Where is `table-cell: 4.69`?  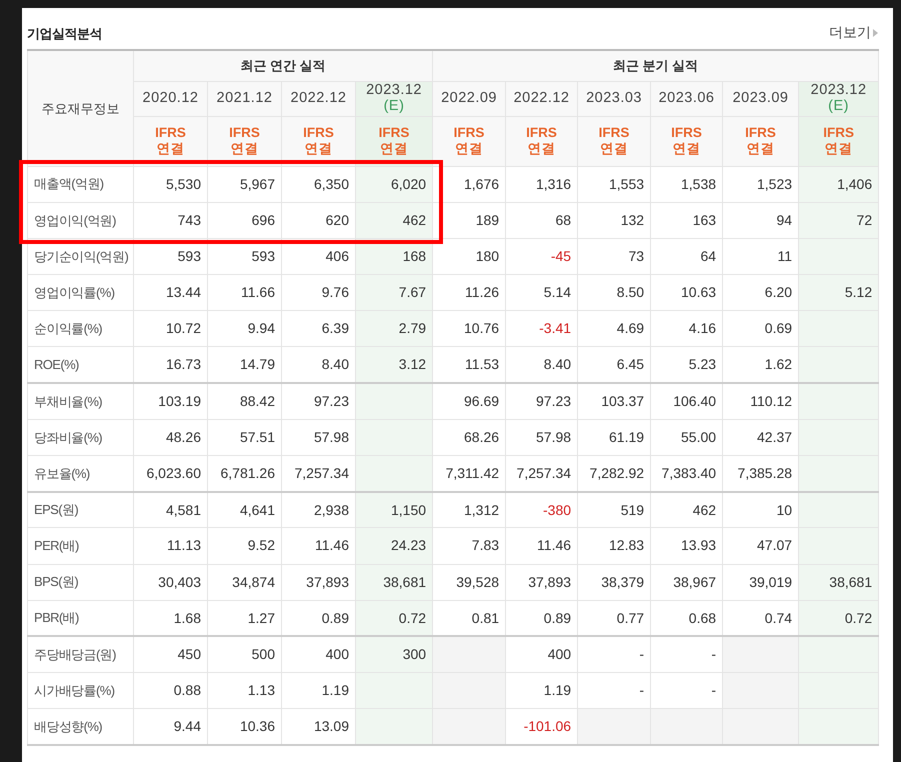
table-cell: 4.69 is located at coordinates (630, 328).